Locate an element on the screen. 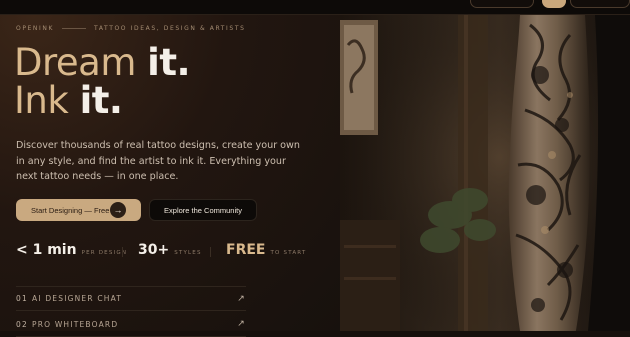 Image resolution: width=630 pixels, height=337 pixels. feature-number: 02 is located at coordinates (22, 324).